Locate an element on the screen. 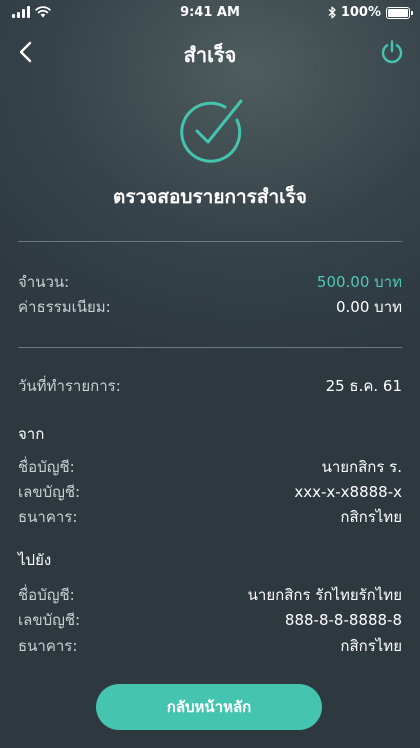  from-name-value: นายกสิกร ร. is located at coordinates (361, 467).